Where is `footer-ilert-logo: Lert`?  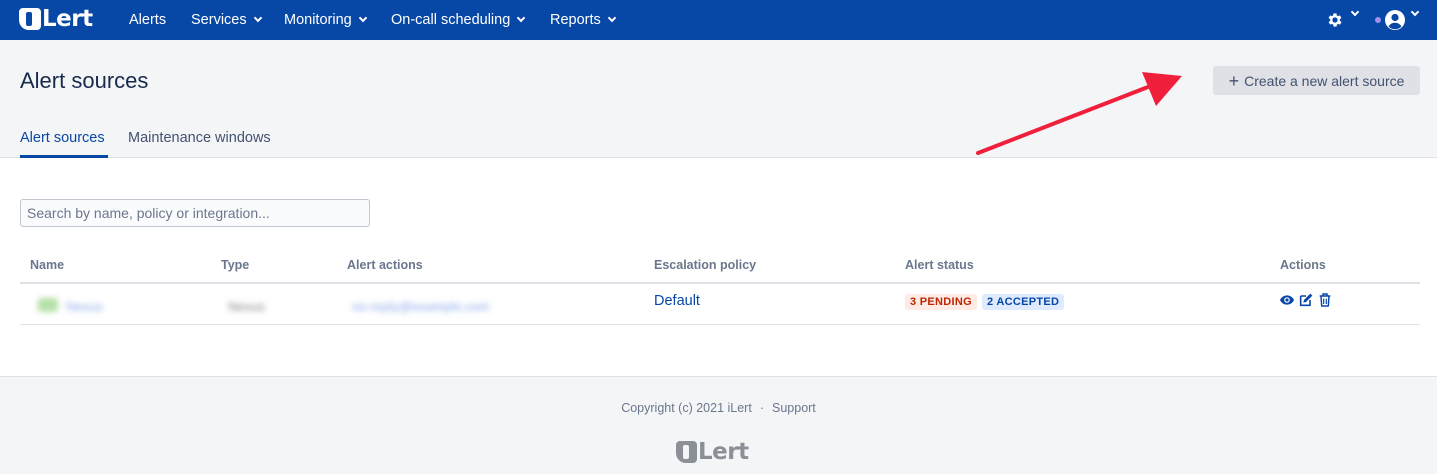
footer-ilert-logo: Lert is located at coordinates (712, 452).